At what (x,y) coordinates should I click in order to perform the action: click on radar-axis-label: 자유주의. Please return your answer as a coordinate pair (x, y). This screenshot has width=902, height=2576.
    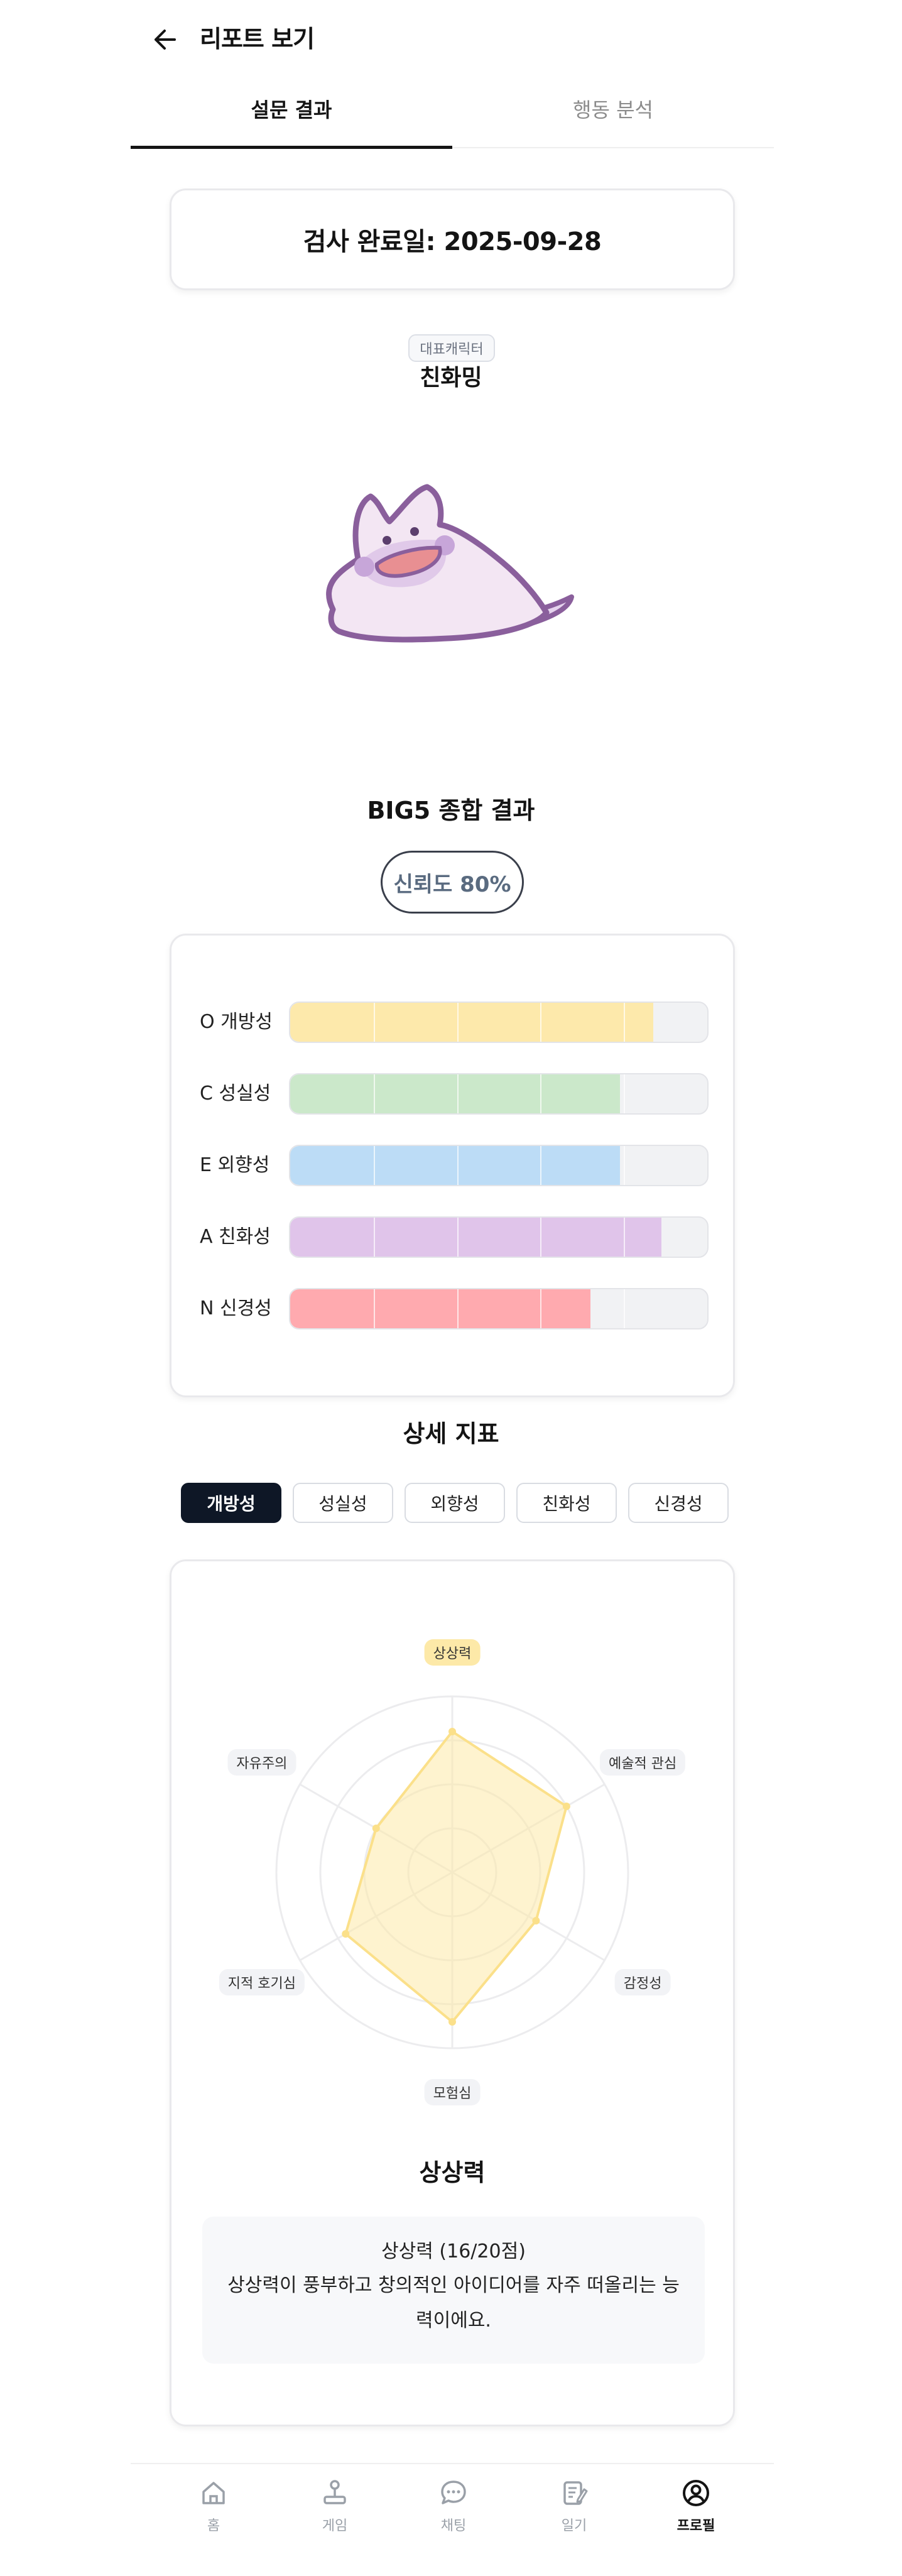
    Looking at the image, I should click on (261, 1762).